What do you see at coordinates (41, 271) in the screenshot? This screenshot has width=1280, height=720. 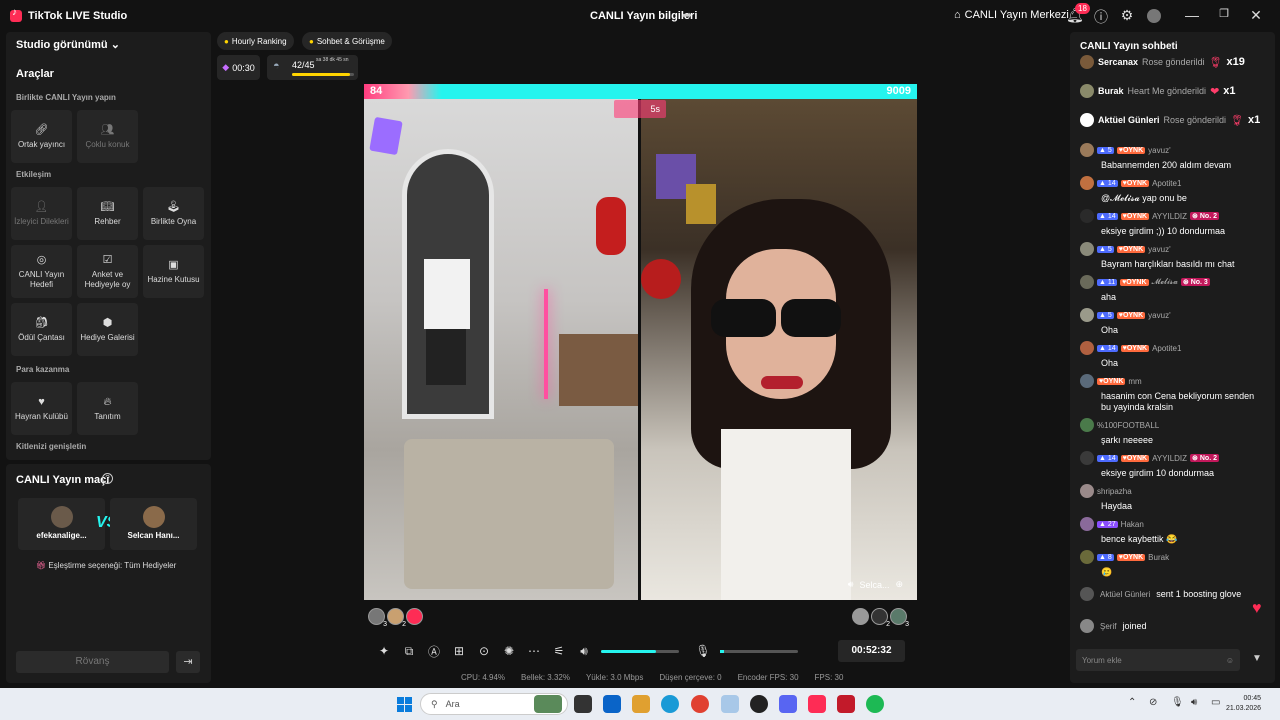 I see `live-goal-tile: ◎ CANLI Yayın Hedefi` at bounding box center [41, 271].